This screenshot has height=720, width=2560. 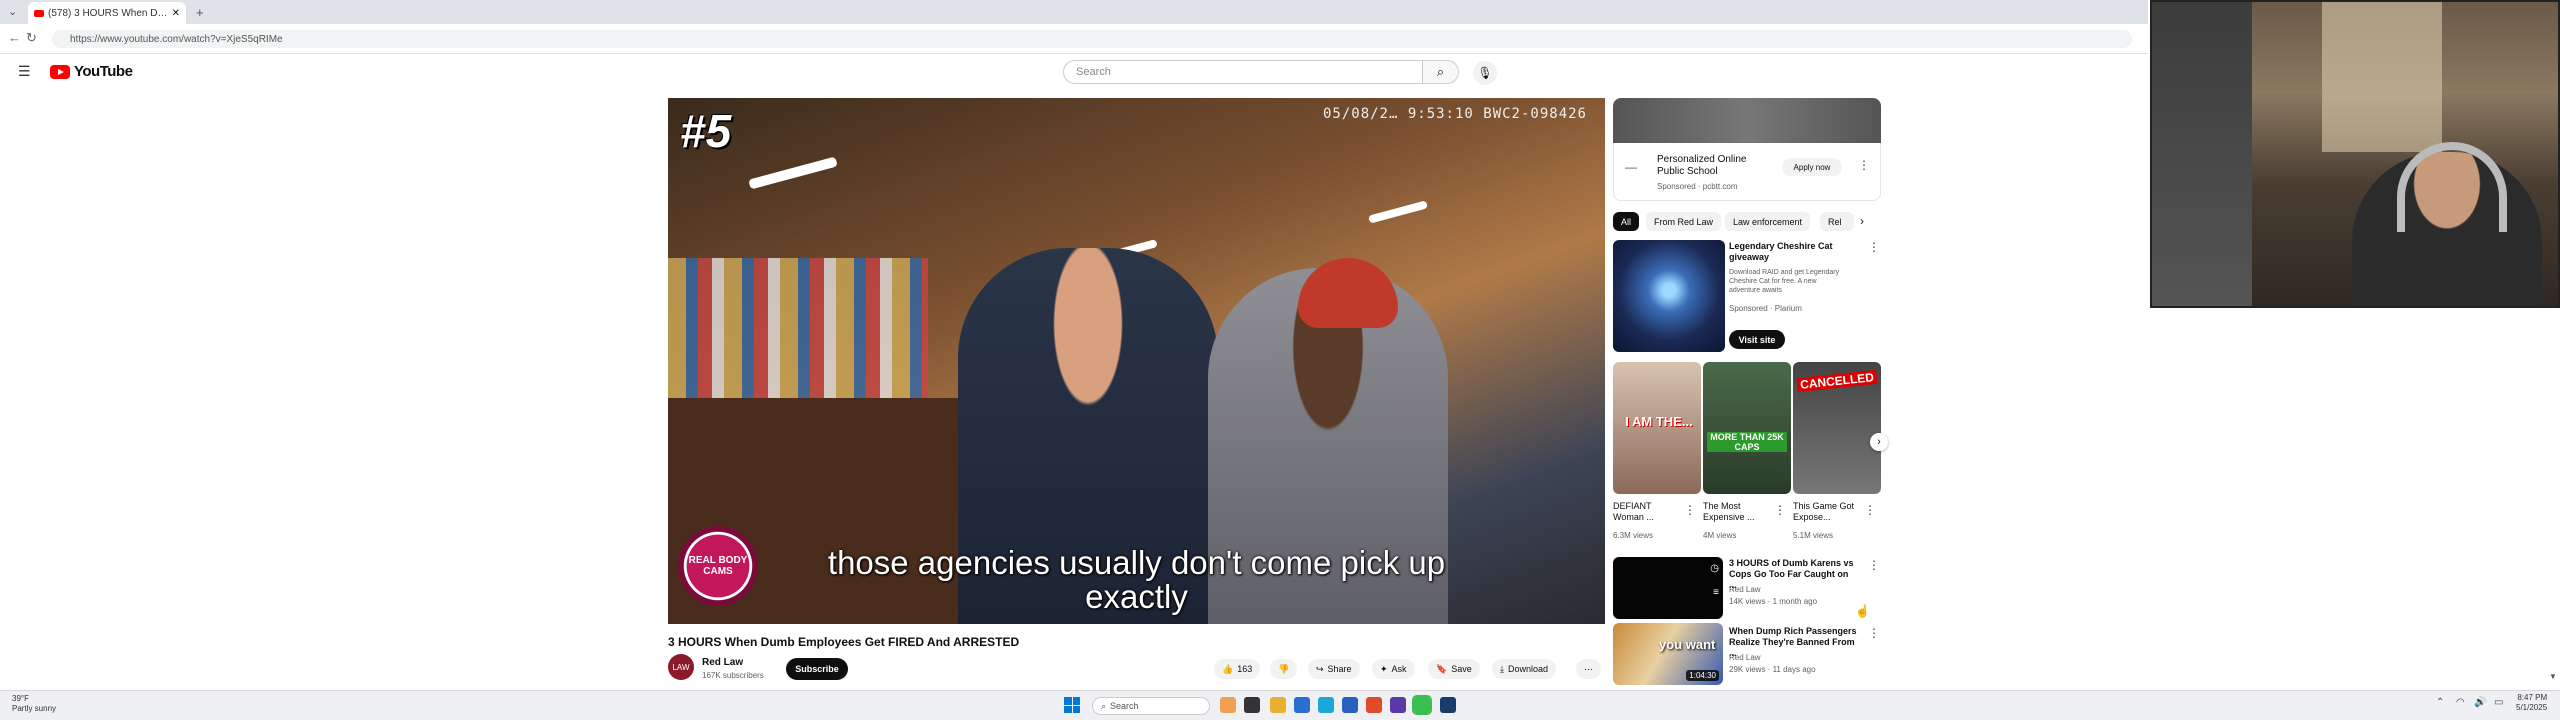 I want to click on menu-hamburger-icon: ☰, so click(x=24, y=71).